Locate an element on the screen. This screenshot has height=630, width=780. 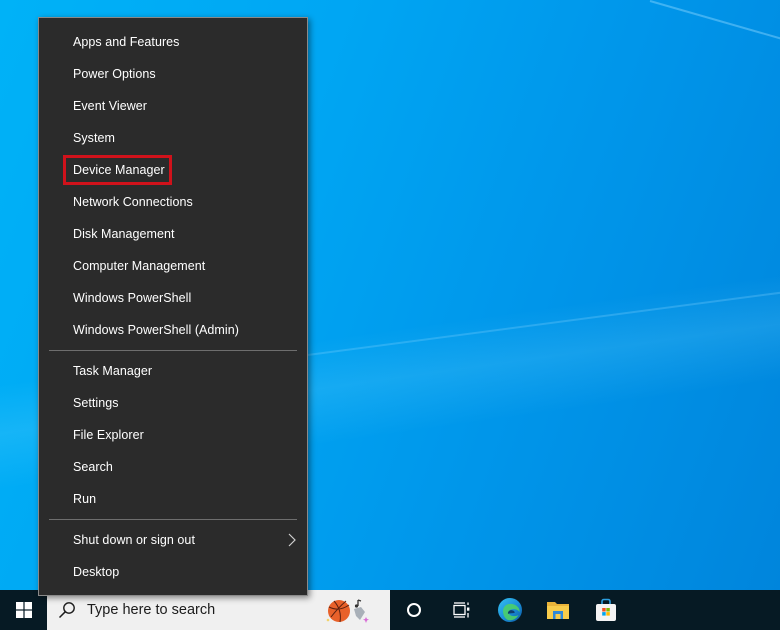
menu-item-desktop: Desktop is located at coordinates (173, 572).